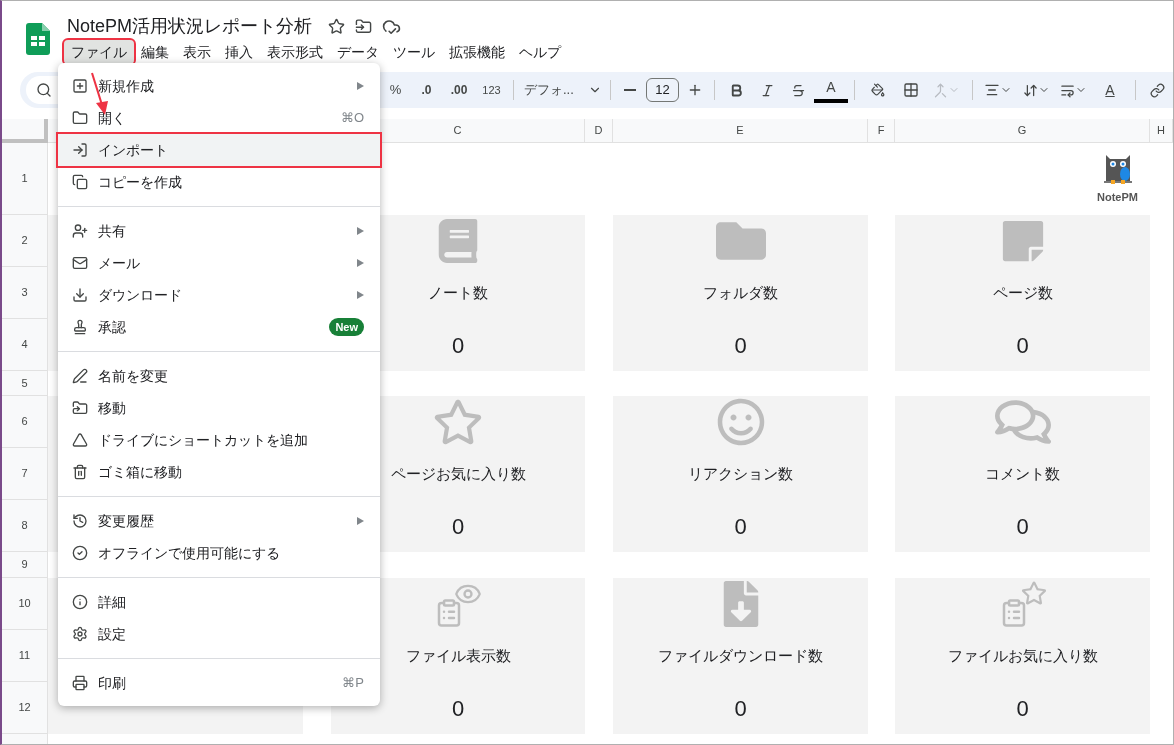  Describe the element at coordinates (458, 473) in the screenshot. I see `stat-label: ページお気に入り数` at that location.